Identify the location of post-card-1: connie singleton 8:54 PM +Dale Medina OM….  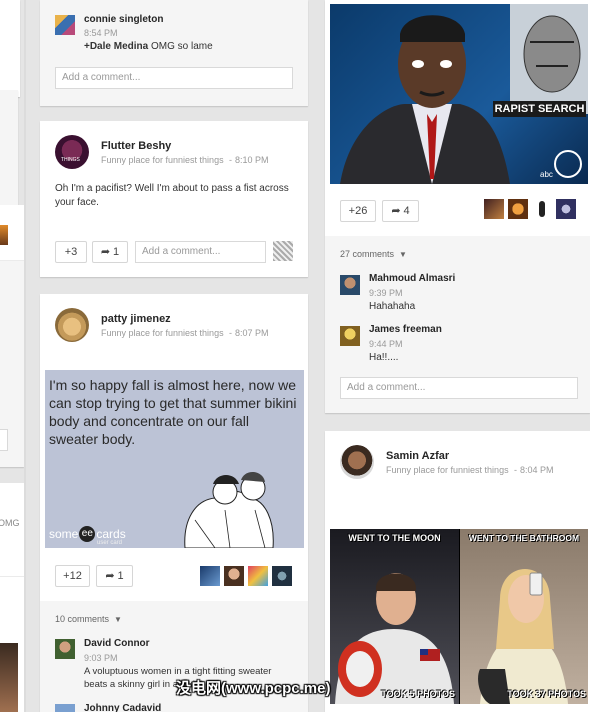
(174, 53).